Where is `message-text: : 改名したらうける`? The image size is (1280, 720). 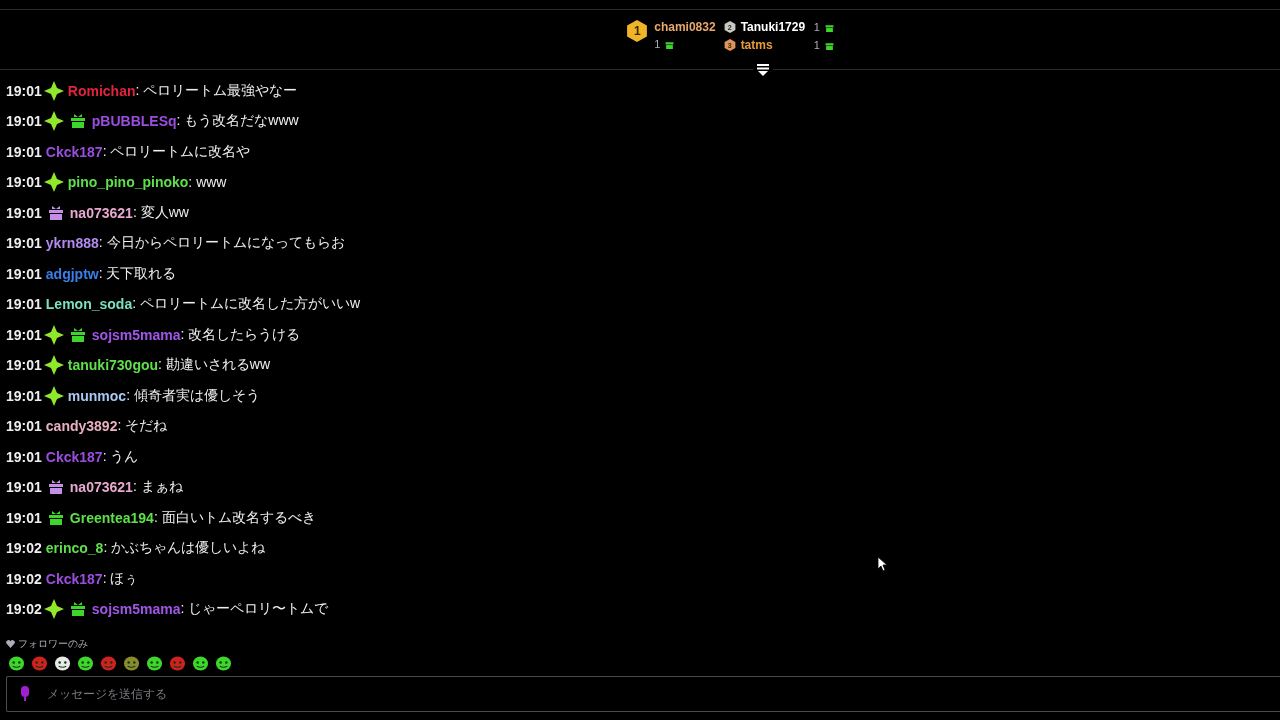 message-text: : 改名したらうける is located at coordinates (240, 333).